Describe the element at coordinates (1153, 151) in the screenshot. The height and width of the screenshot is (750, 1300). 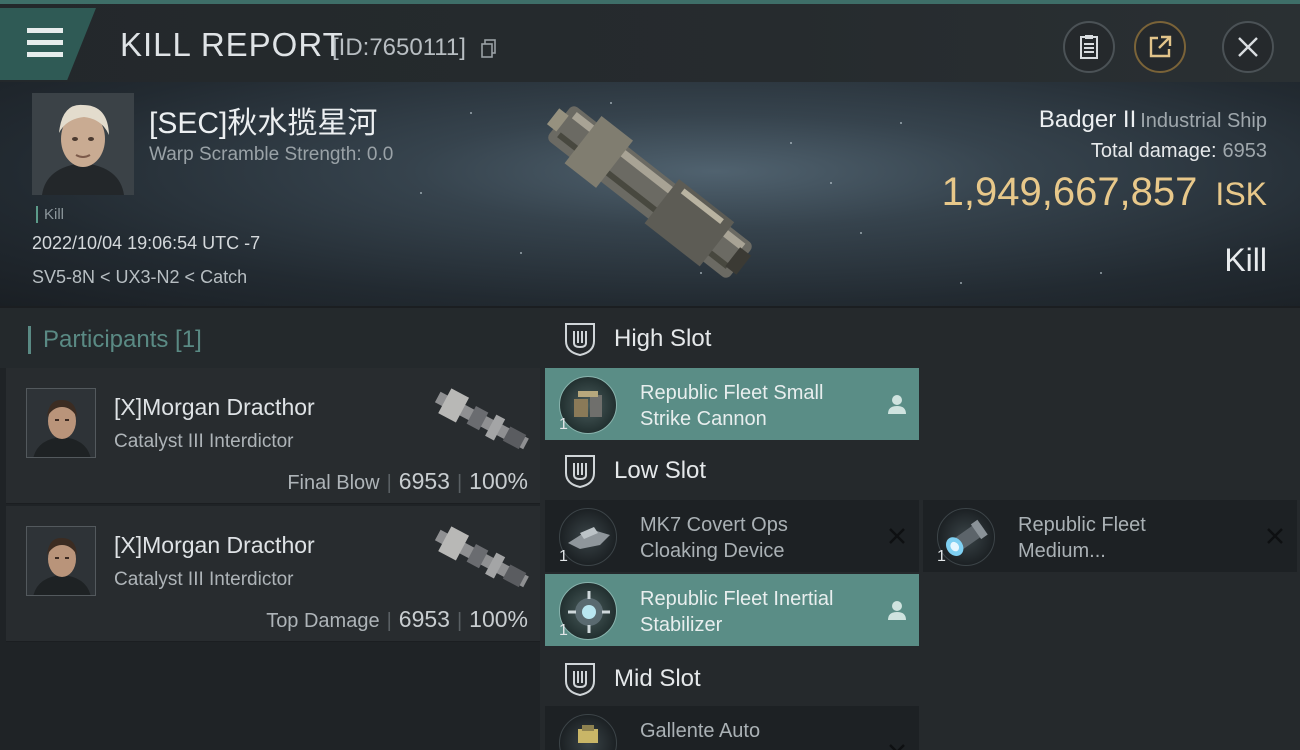
I see `total-damage-label: Total damage:` at that location.